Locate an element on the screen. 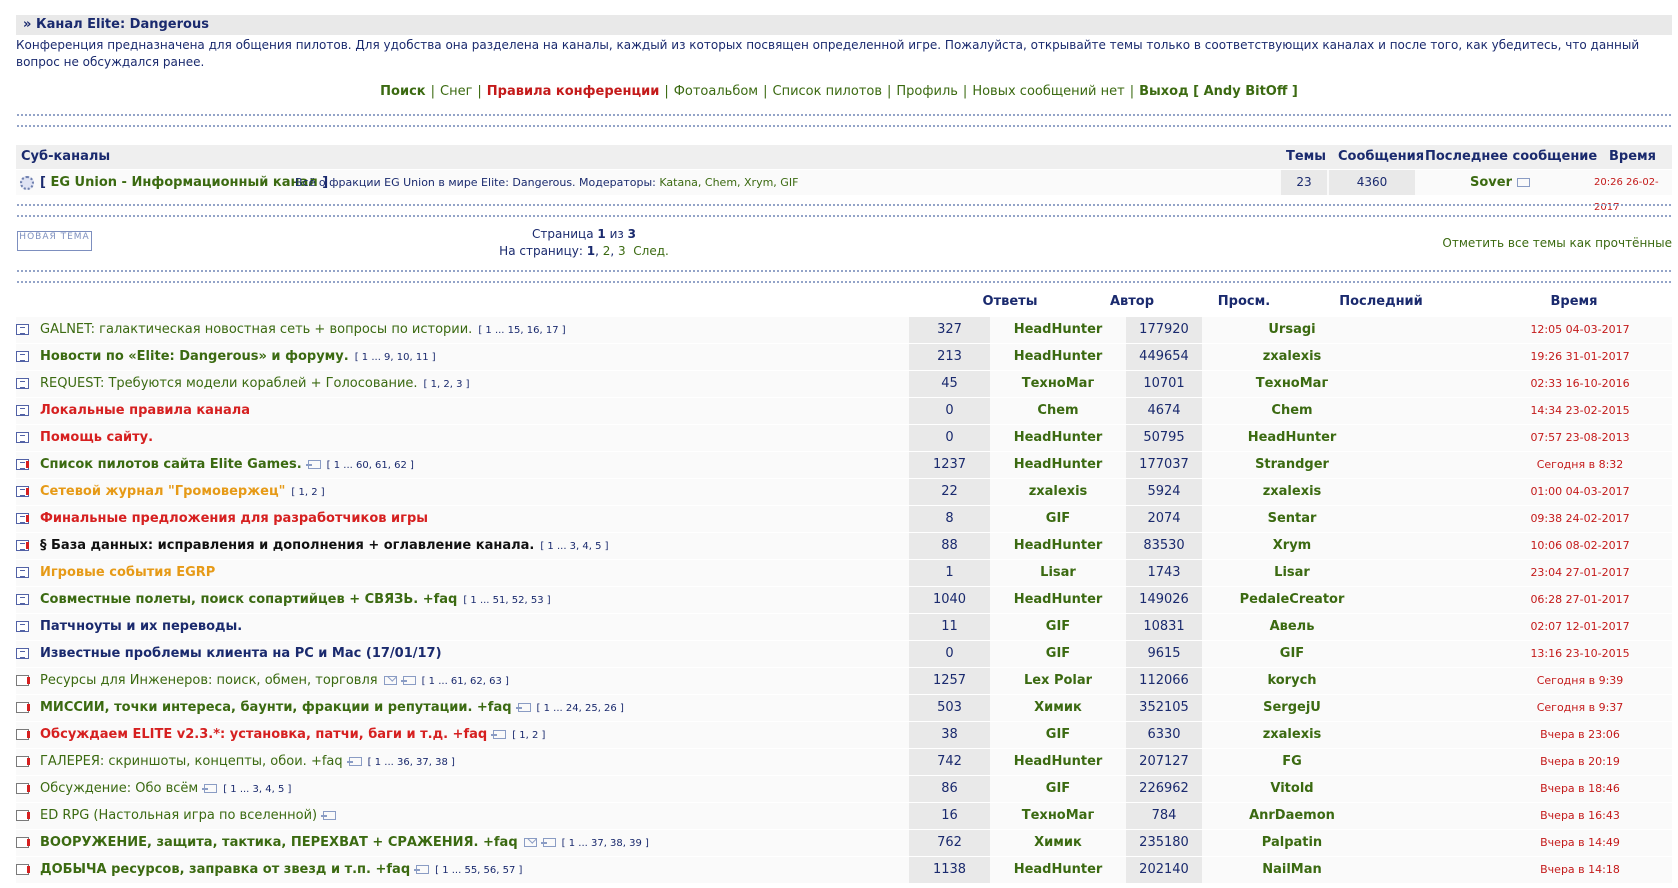 Image resolution: width=1678 pixels, height=888 pixels. page-link-3: 3 is located at coordinates (622, 251).